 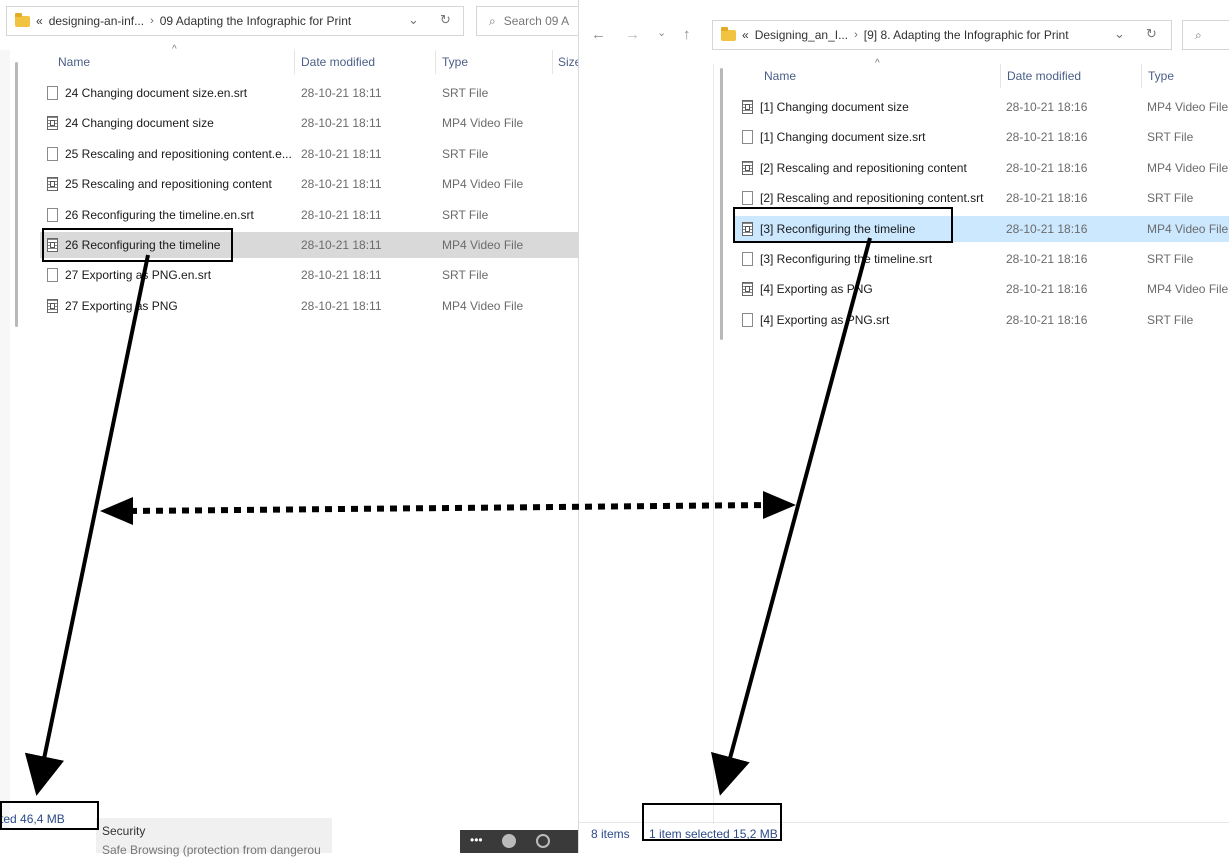 What do you see at coordinates (779, 505) in the screenshot?
I see `arrowhead-right` at bounding box center [779, 505].